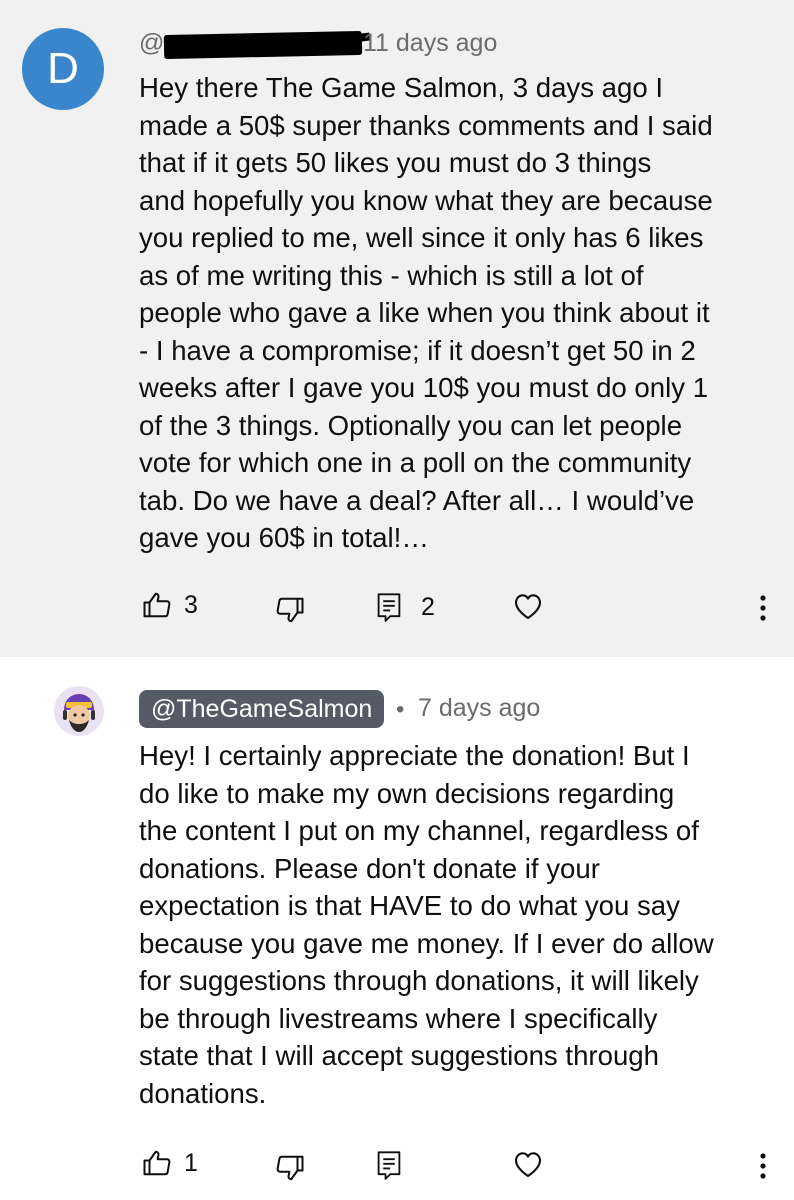 Image resolution: width=794 pixels, height=1200 pixels. What do you see at coordinates (428, 606) in the screenshot?
I see `reply-count: 2` at bounding box center [428, 606].